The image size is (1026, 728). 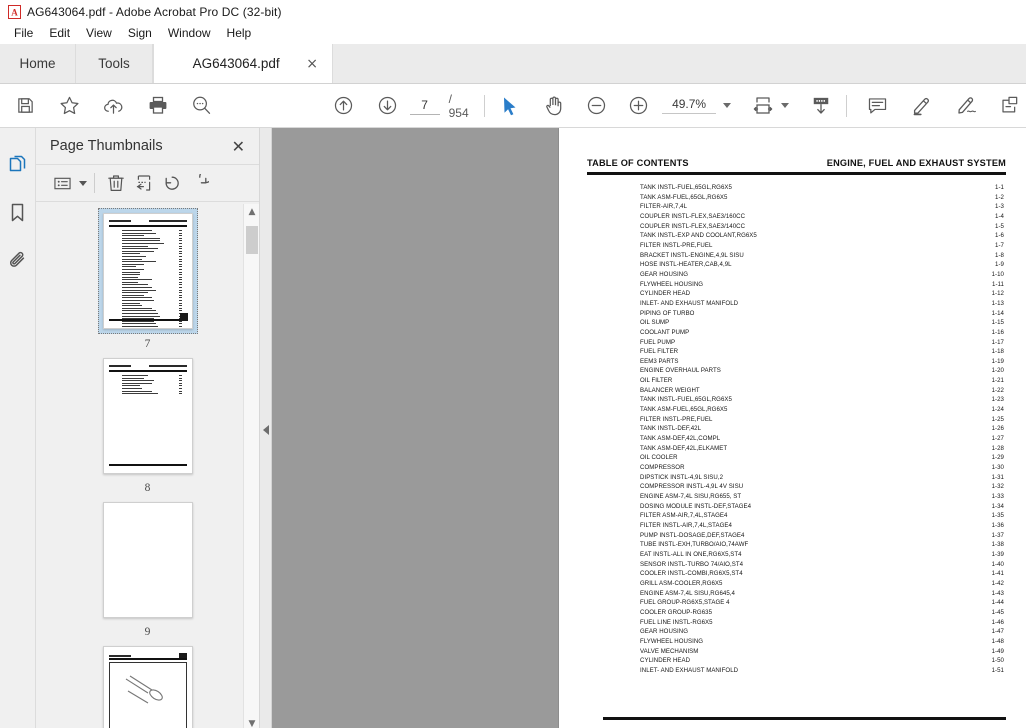 I want to click on toc-entry: TANK ASM-FUEL,65GL,RG6X5 1-2, so click(x=823, y=198).